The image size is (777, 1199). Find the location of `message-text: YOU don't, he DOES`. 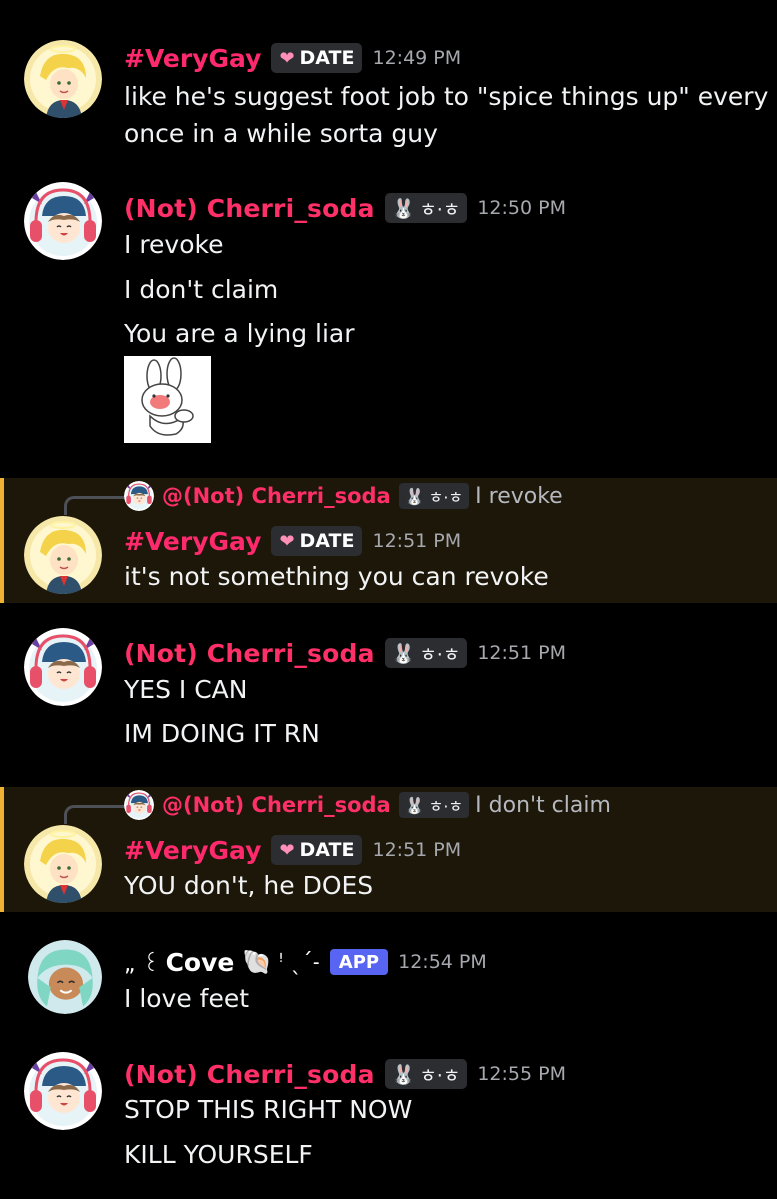

message-text: YOU don't, he DOES is located at coordinates (249, 885).